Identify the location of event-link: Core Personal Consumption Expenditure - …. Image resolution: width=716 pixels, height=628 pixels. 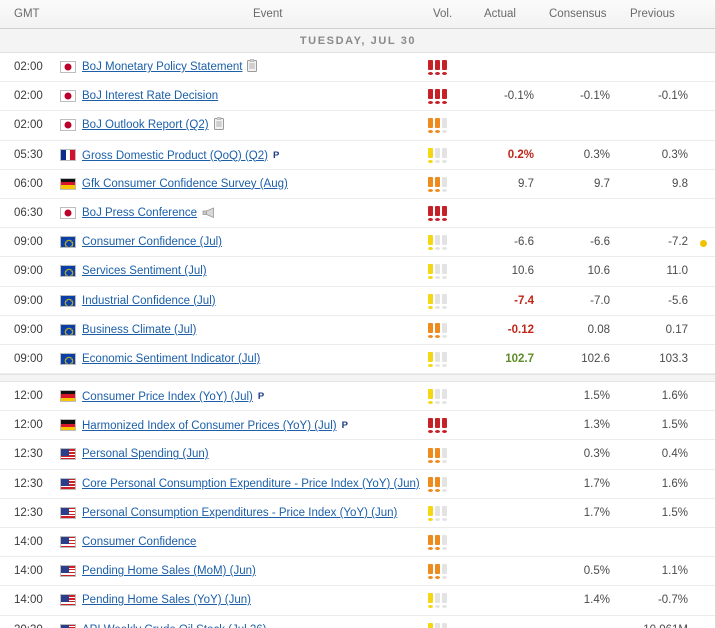
(251, 484).